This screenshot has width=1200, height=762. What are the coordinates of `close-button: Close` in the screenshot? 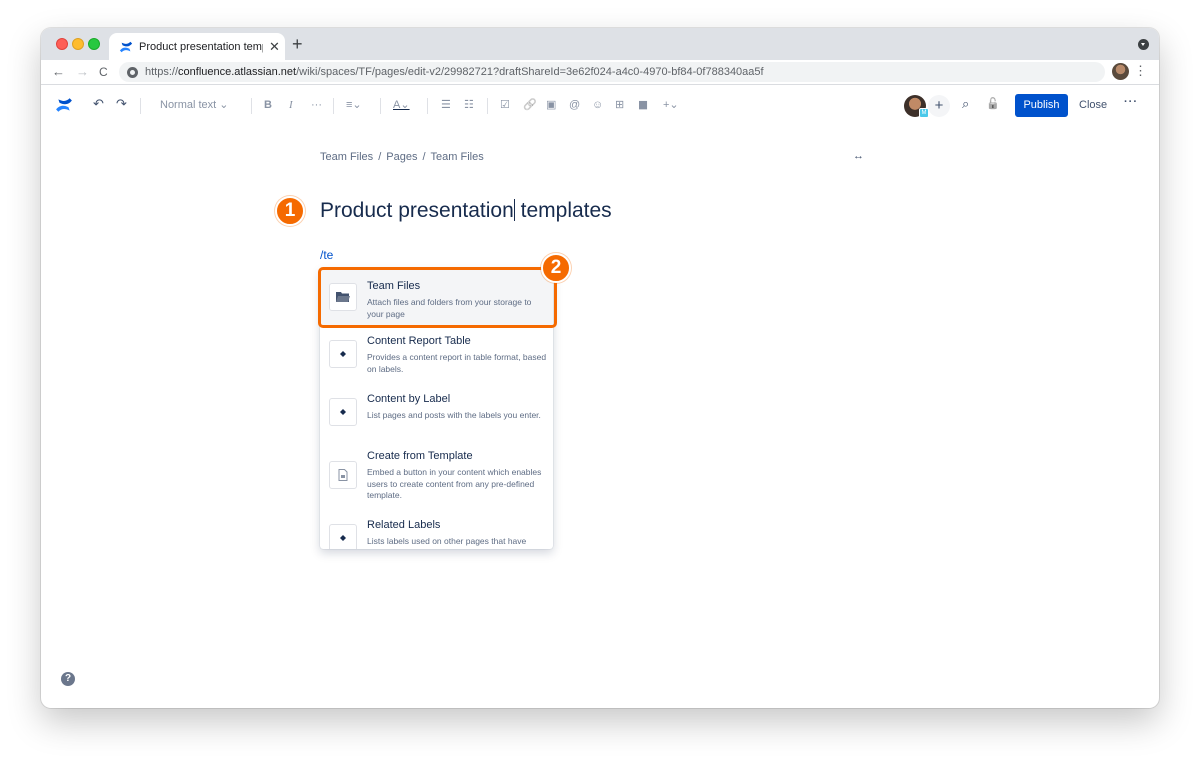 It's located at (1093, 105).